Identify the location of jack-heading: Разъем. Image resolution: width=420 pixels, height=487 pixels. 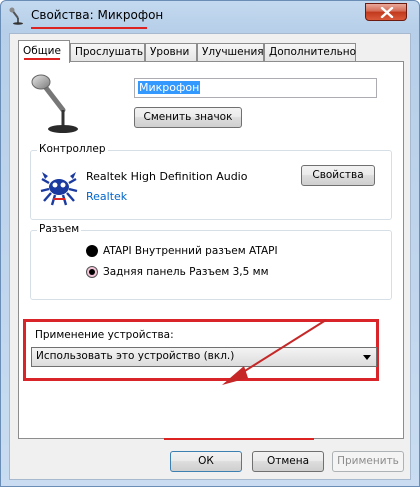
(59, 229).